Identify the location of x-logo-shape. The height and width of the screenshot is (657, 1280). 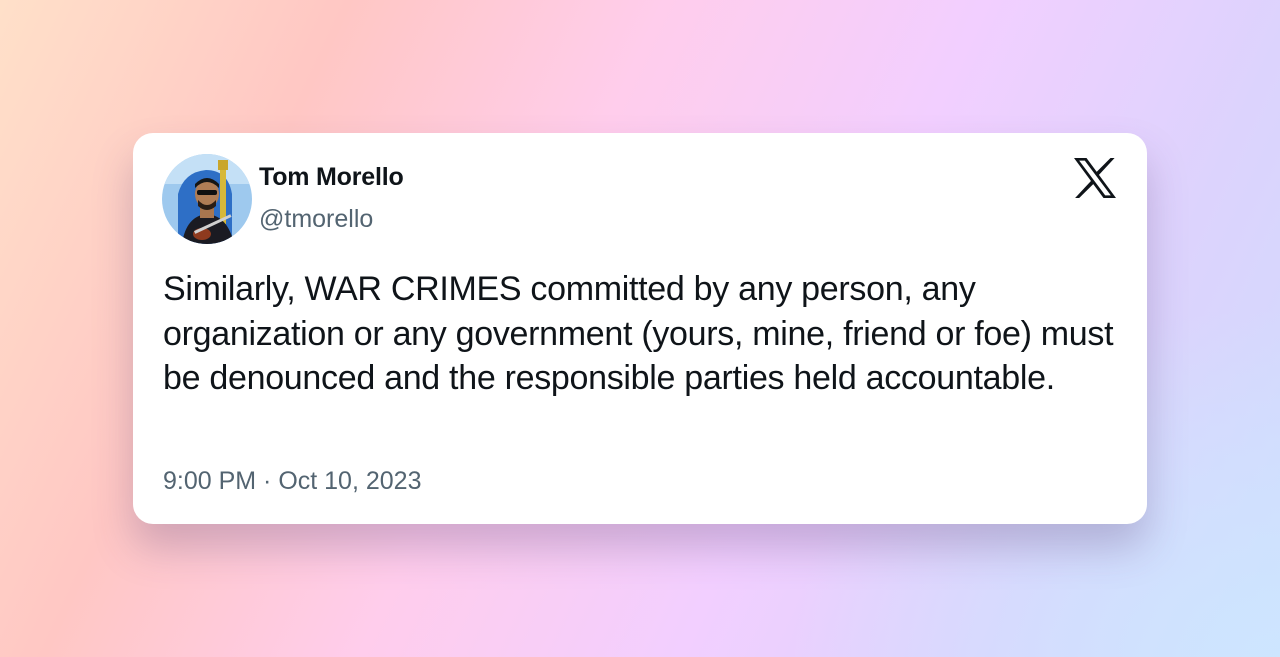
(1095, 178).